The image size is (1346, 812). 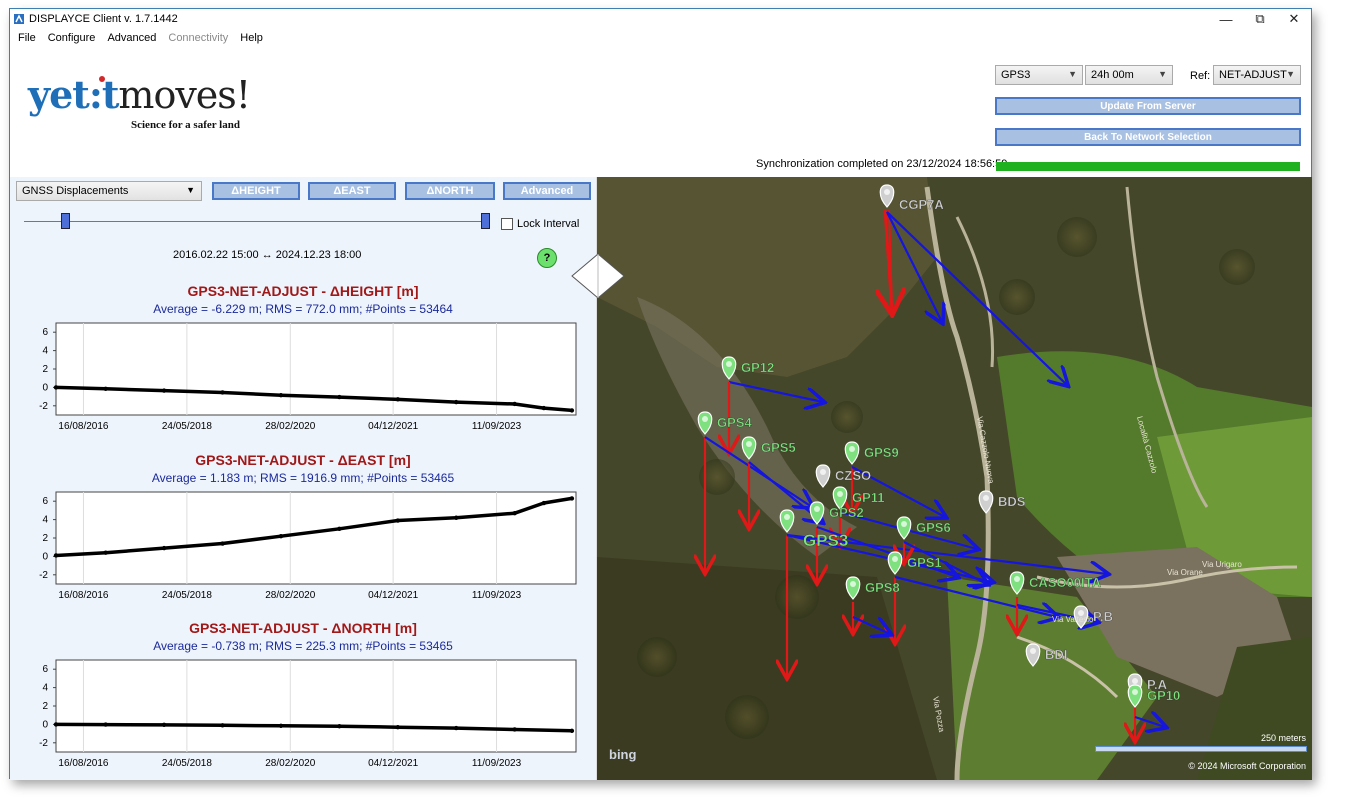 I want to click on collapse-panel-toggle, so click(x=598, y=276).